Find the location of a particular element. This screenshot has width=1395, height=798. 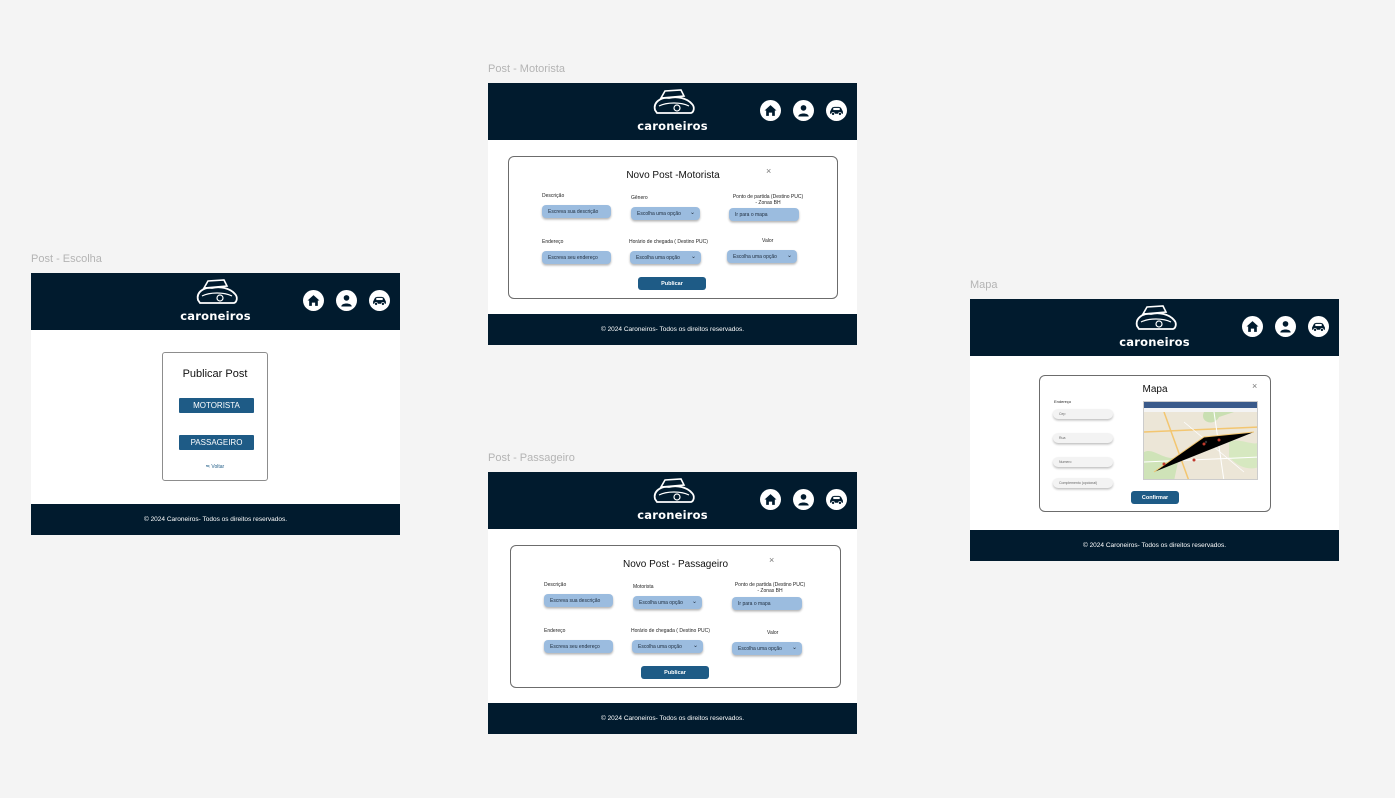

gender-label: Gênero is located at coordinates (639, 198).